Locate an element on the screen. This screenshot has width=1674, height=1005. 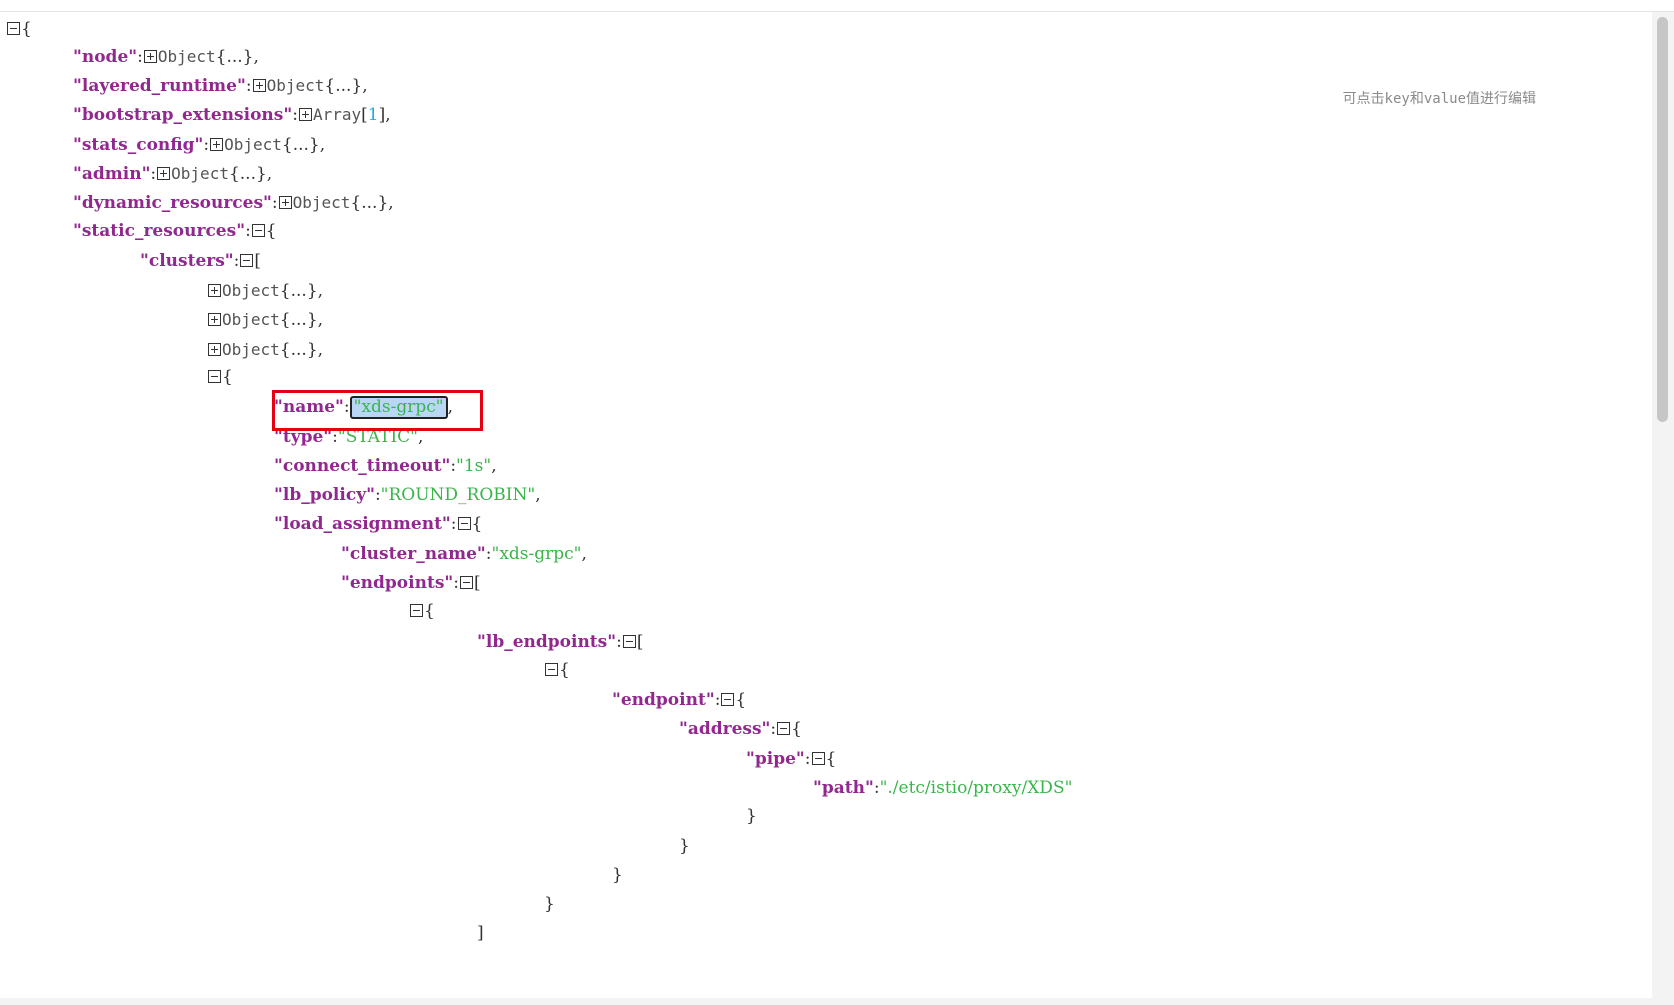
json-line: "admin": Object{...}, is located at coordinates (172, 173).